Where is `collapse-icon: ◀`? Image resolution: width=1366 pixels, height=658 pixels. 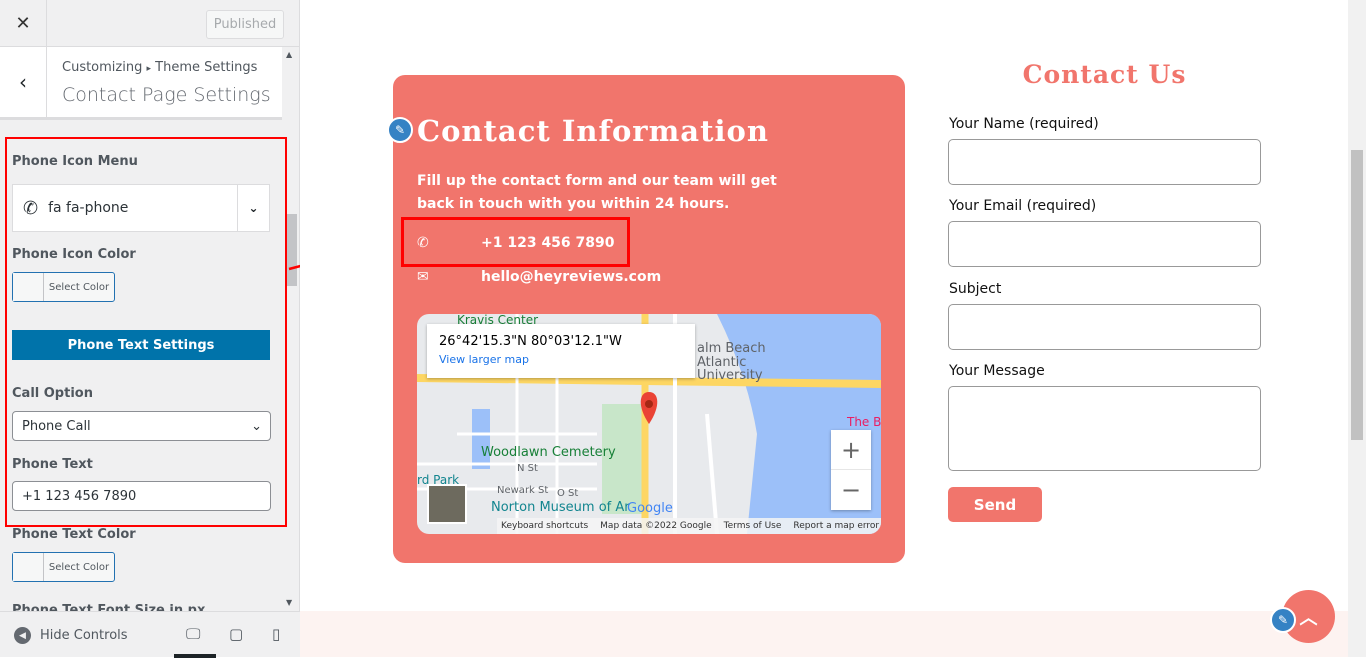 collapse-icon: ◀ is located at coordinates (22, 635).